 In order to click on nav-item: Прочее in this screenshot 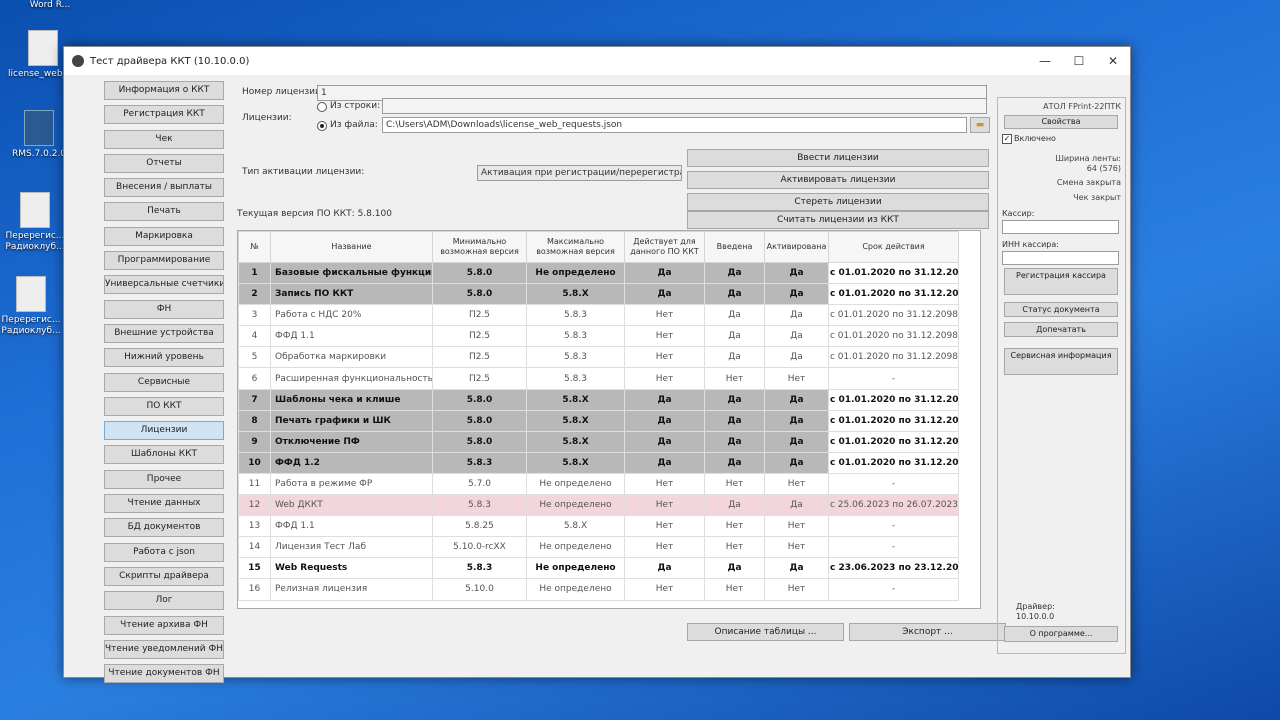, I will do `click(164, 479)`.